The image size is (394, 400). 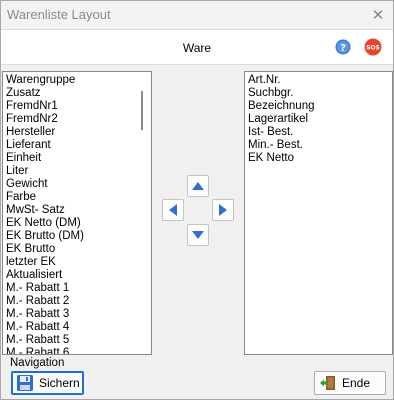 I want to click on list-item: M.- Rabatt 6, so click(x=77, y=350).